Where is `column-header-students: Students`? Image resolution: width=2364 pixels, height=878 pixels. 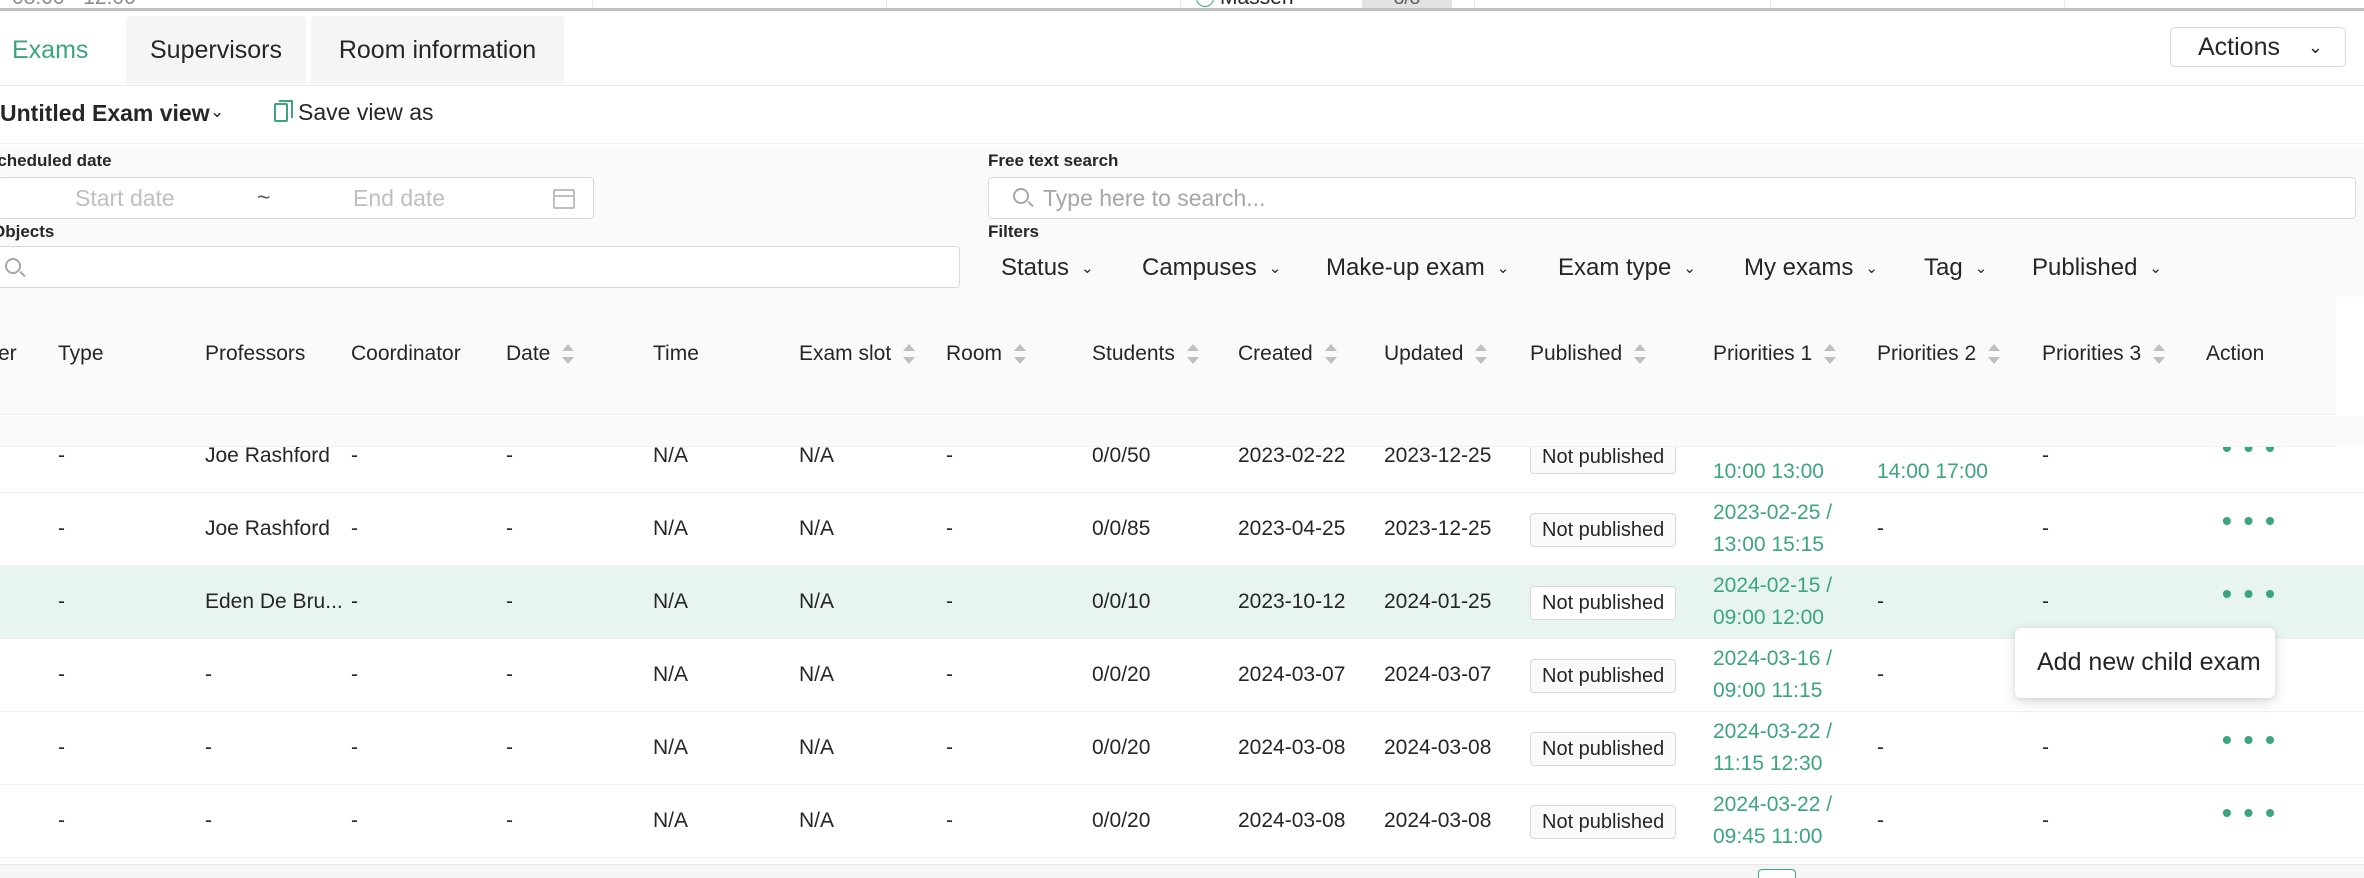
column-header-students: Students is located at coordinates (1145, 354).